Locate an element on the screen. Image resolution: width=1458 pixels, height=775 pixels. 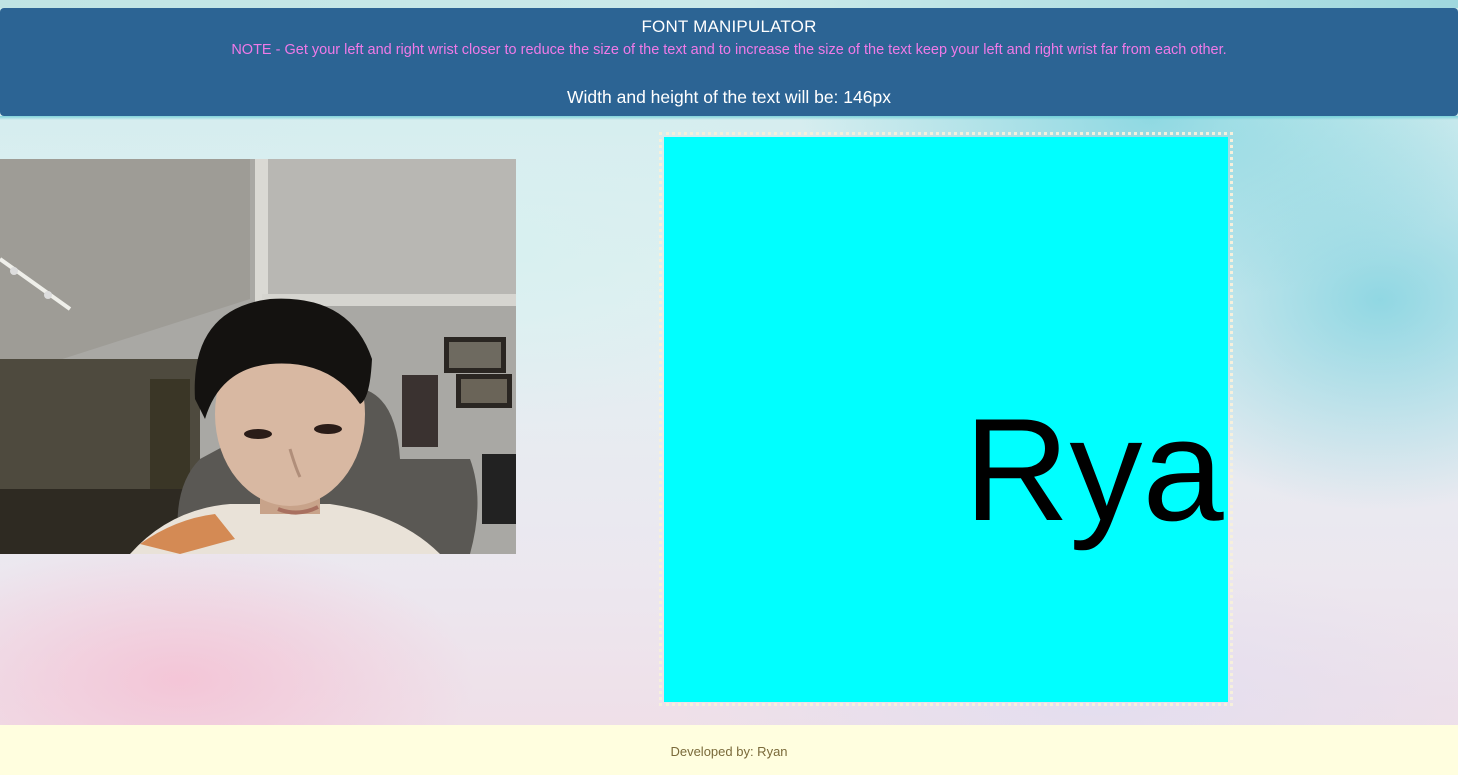
canvas-text: Ryan is located at coordinates (1096, 469).